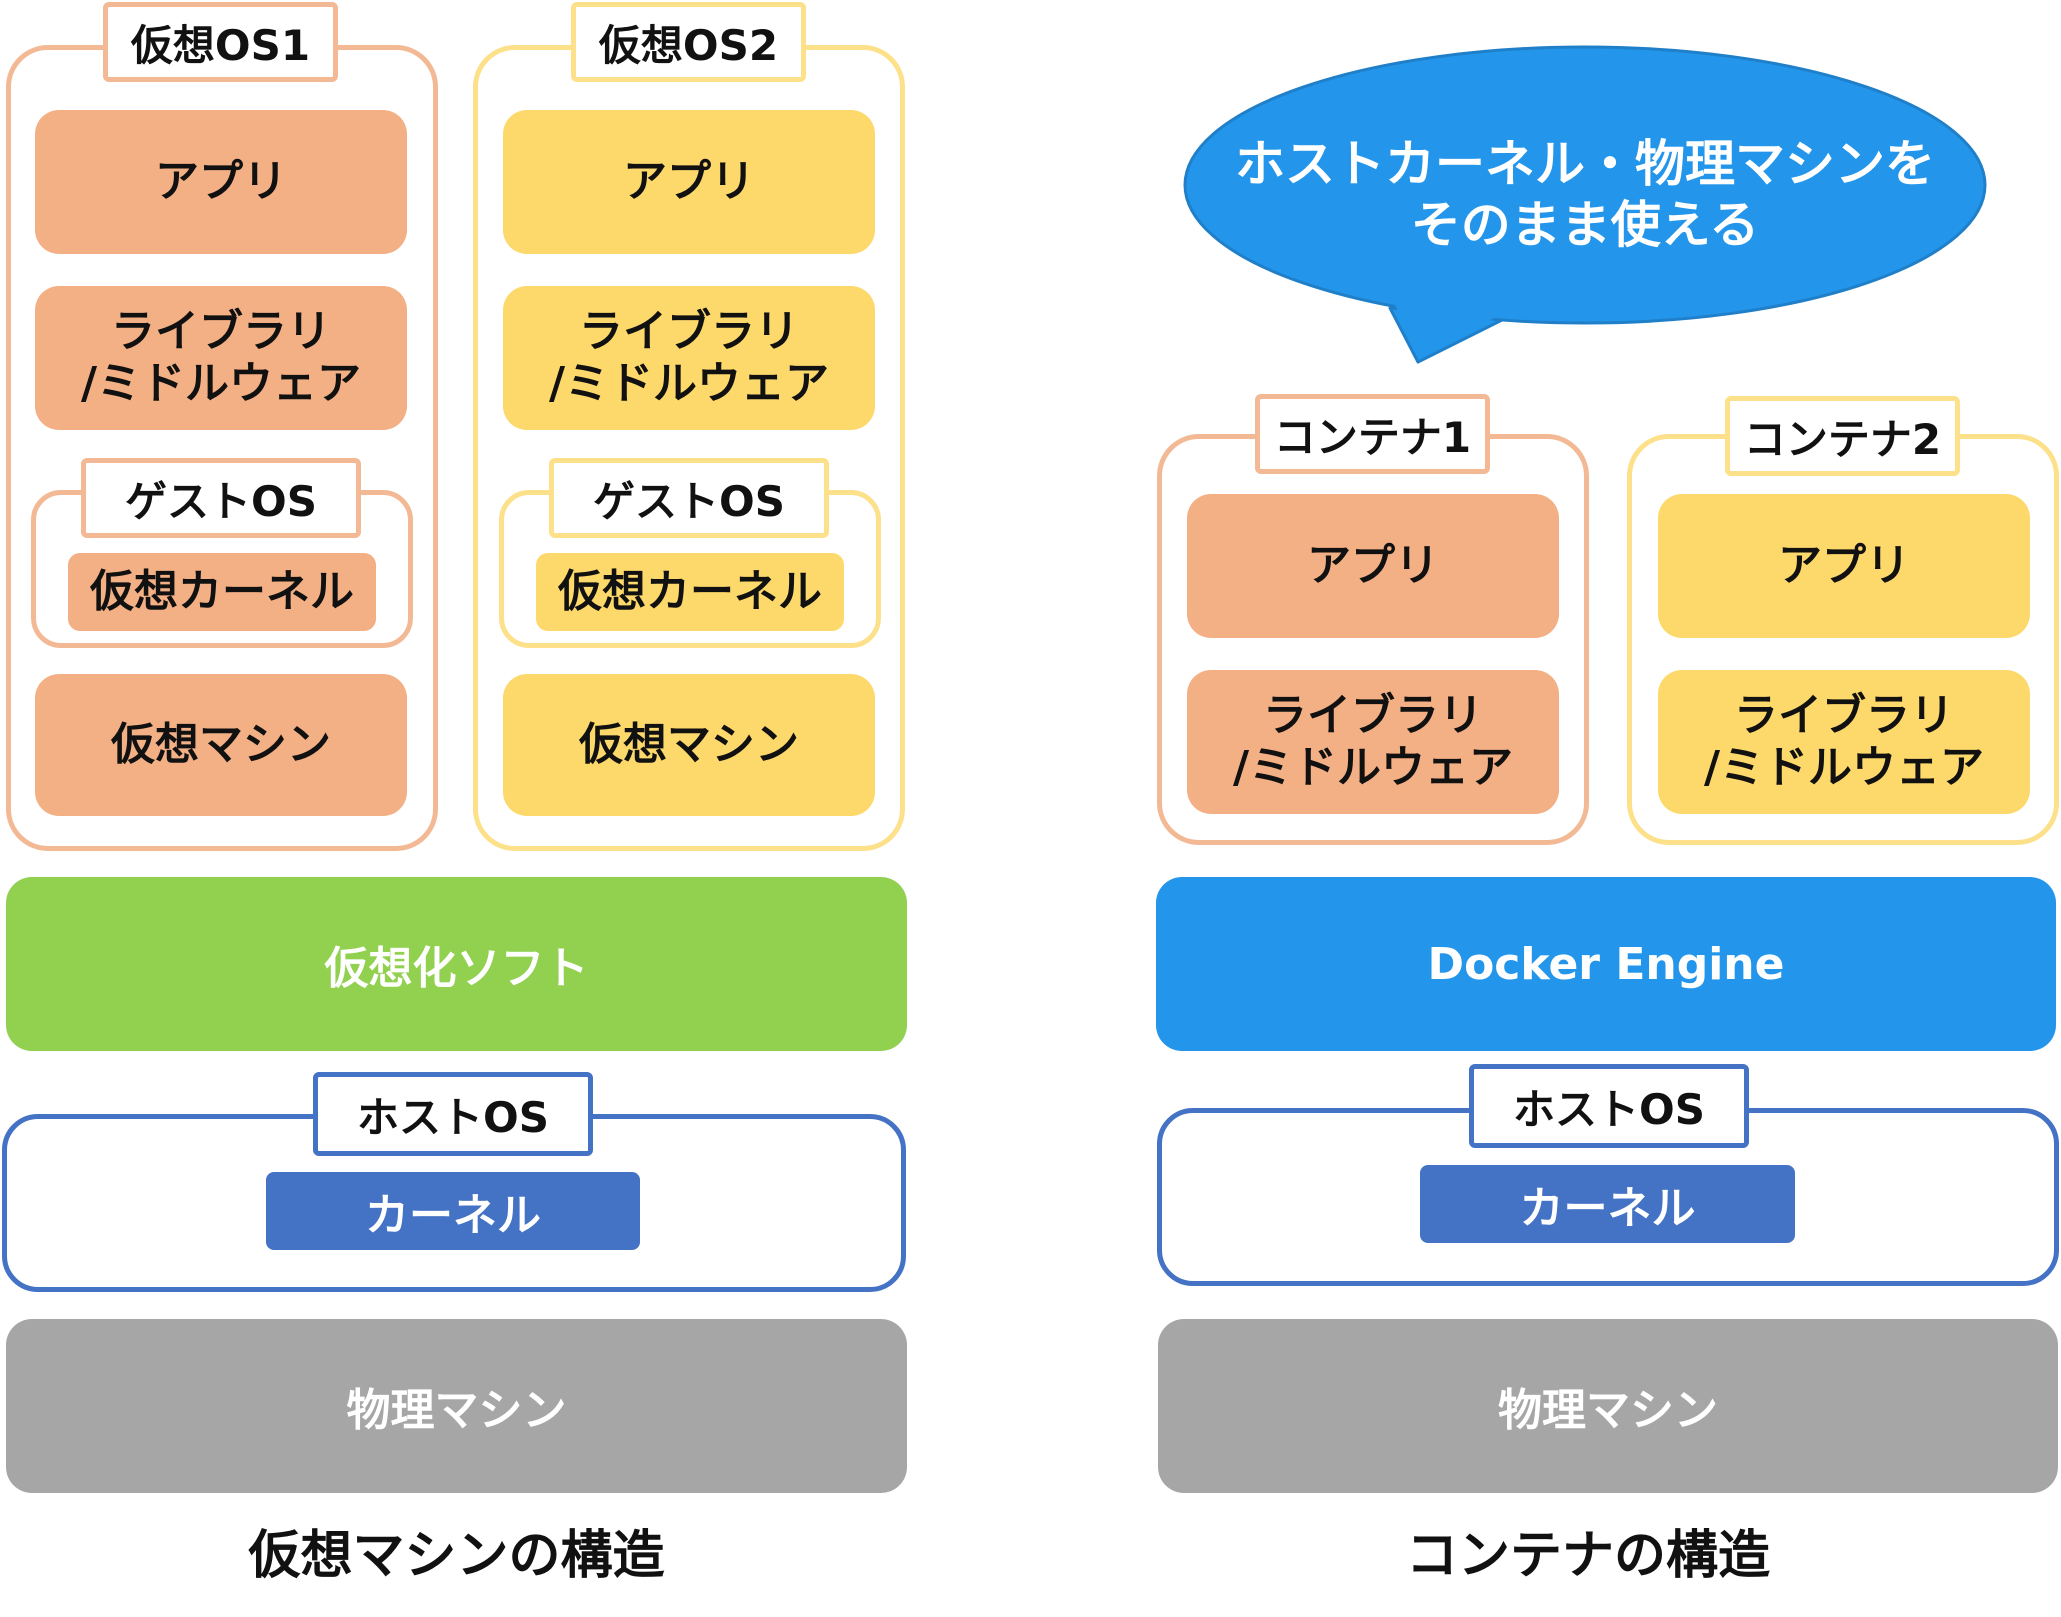 The height and width of the screenshot is (1617, 2061). Describe the element at coordinates (689, 182) in the screenshot. I see `vm-guest2-app: アプリ` at that location.